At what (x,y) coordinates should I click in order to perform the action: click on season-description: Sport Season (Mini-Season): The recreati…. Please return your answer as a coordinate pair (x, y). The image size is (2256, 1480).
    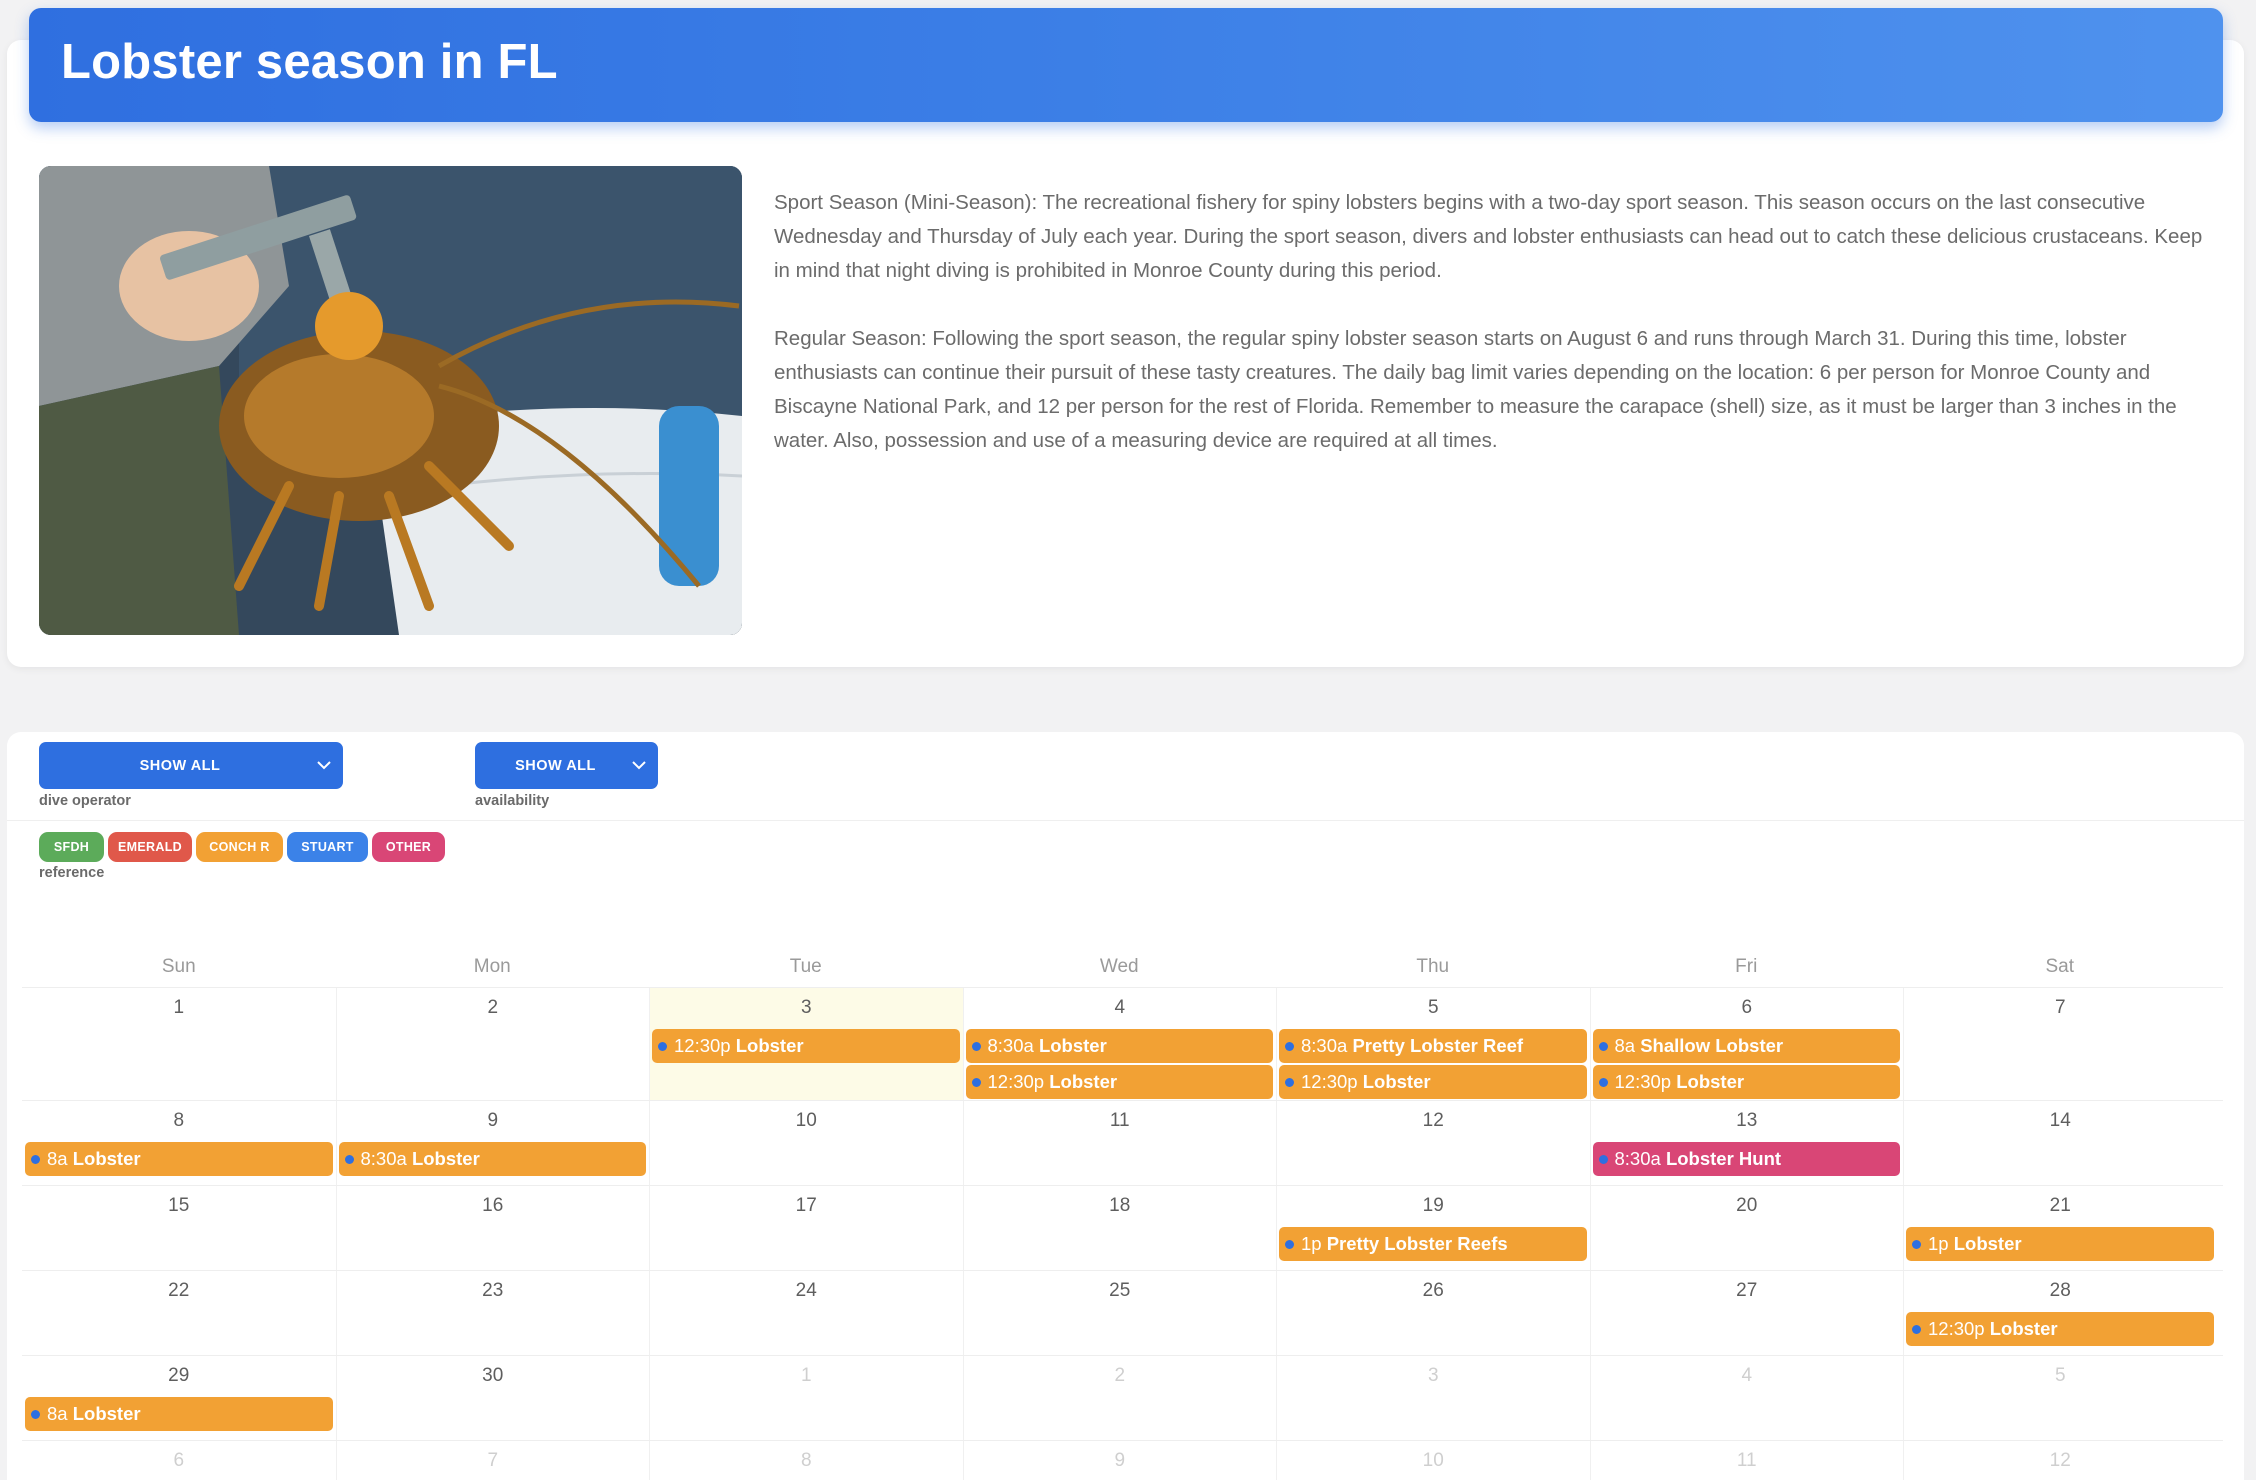
    Looking at the image, I should click on (1494, 322).